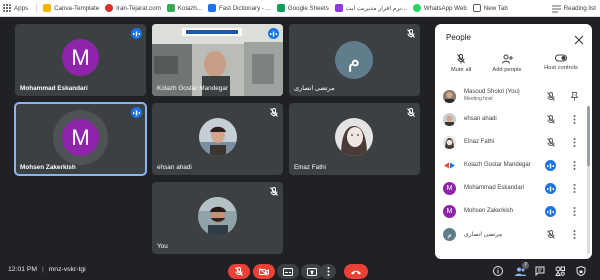 This screenshot has height=280, width=600. I want to click on tile-name: مرتضی انصاری, so click(314, 88).